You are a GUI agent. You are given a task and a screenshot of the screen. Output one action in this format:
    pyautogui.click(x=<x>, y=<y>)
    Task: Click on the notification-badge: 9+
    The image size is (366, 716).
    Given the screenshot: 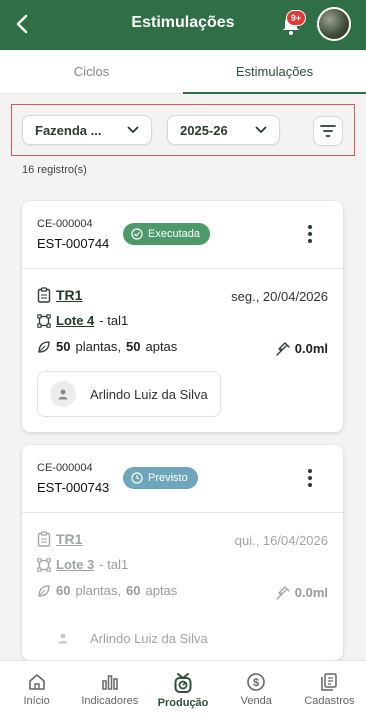 What is the action you would take?
    pyautogui.click(x=296, y=18)
    